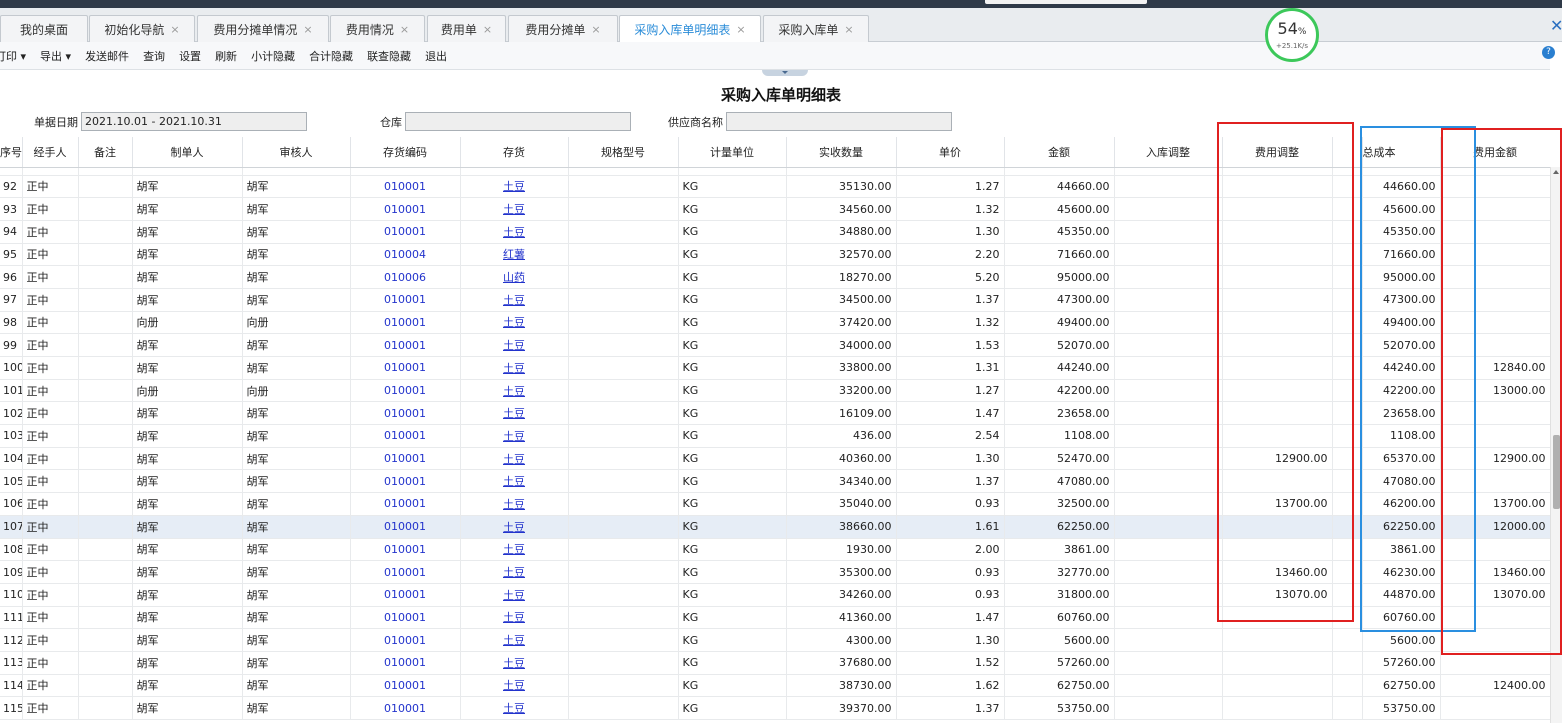 This screenshot has width=1562, height=723. What do you see at coordinates (1401, 152) in the screenshot?
I see `column-header: 总成本` at bounding box center [1401, 152].